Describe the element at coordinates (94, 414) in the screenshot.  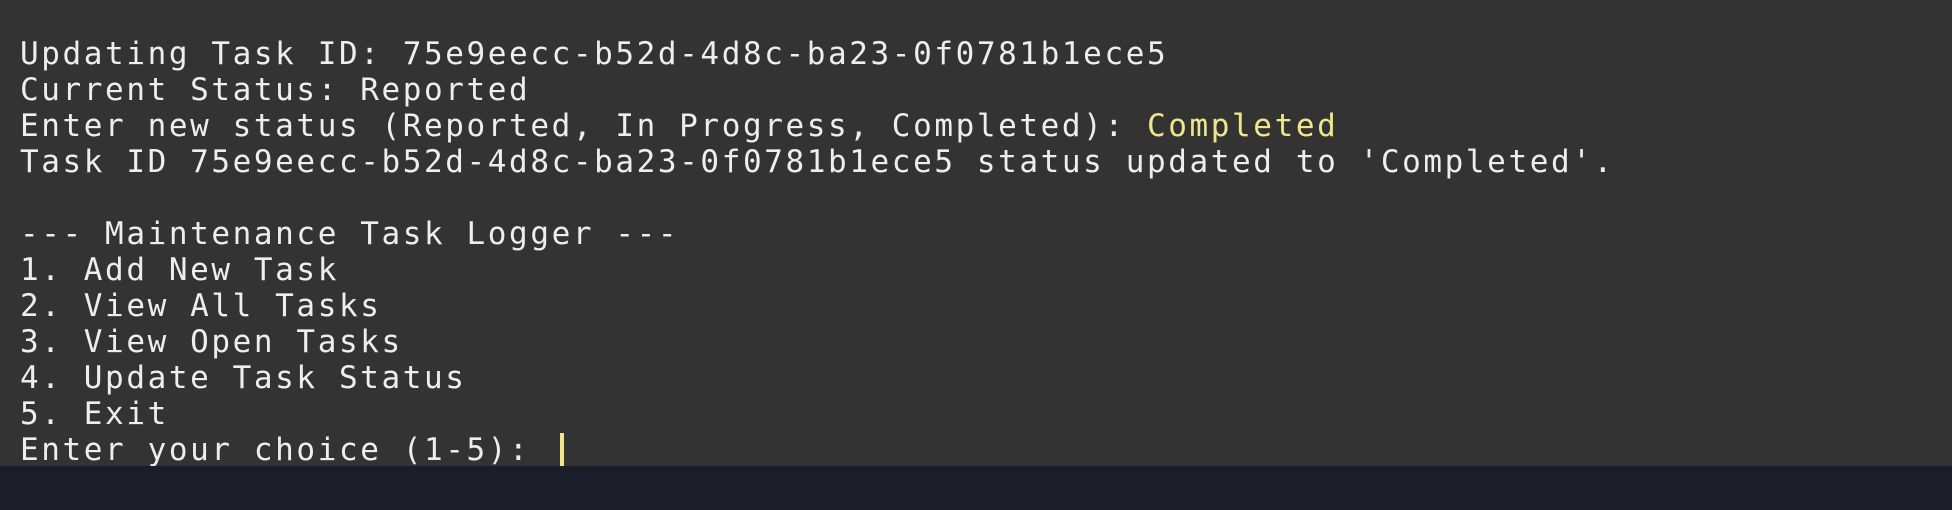
I see `menu-item-exit: 5. Exit` at that location.